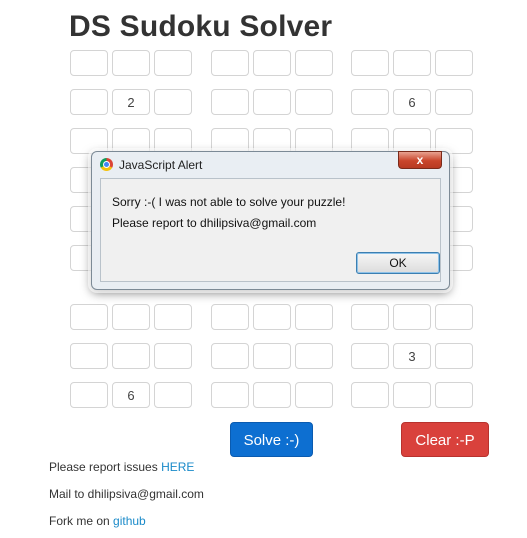  Describe the element at coordinates (270, 163) in the screenshot. I see `dialog-title-bar: JavaScript Alert x` at that location.